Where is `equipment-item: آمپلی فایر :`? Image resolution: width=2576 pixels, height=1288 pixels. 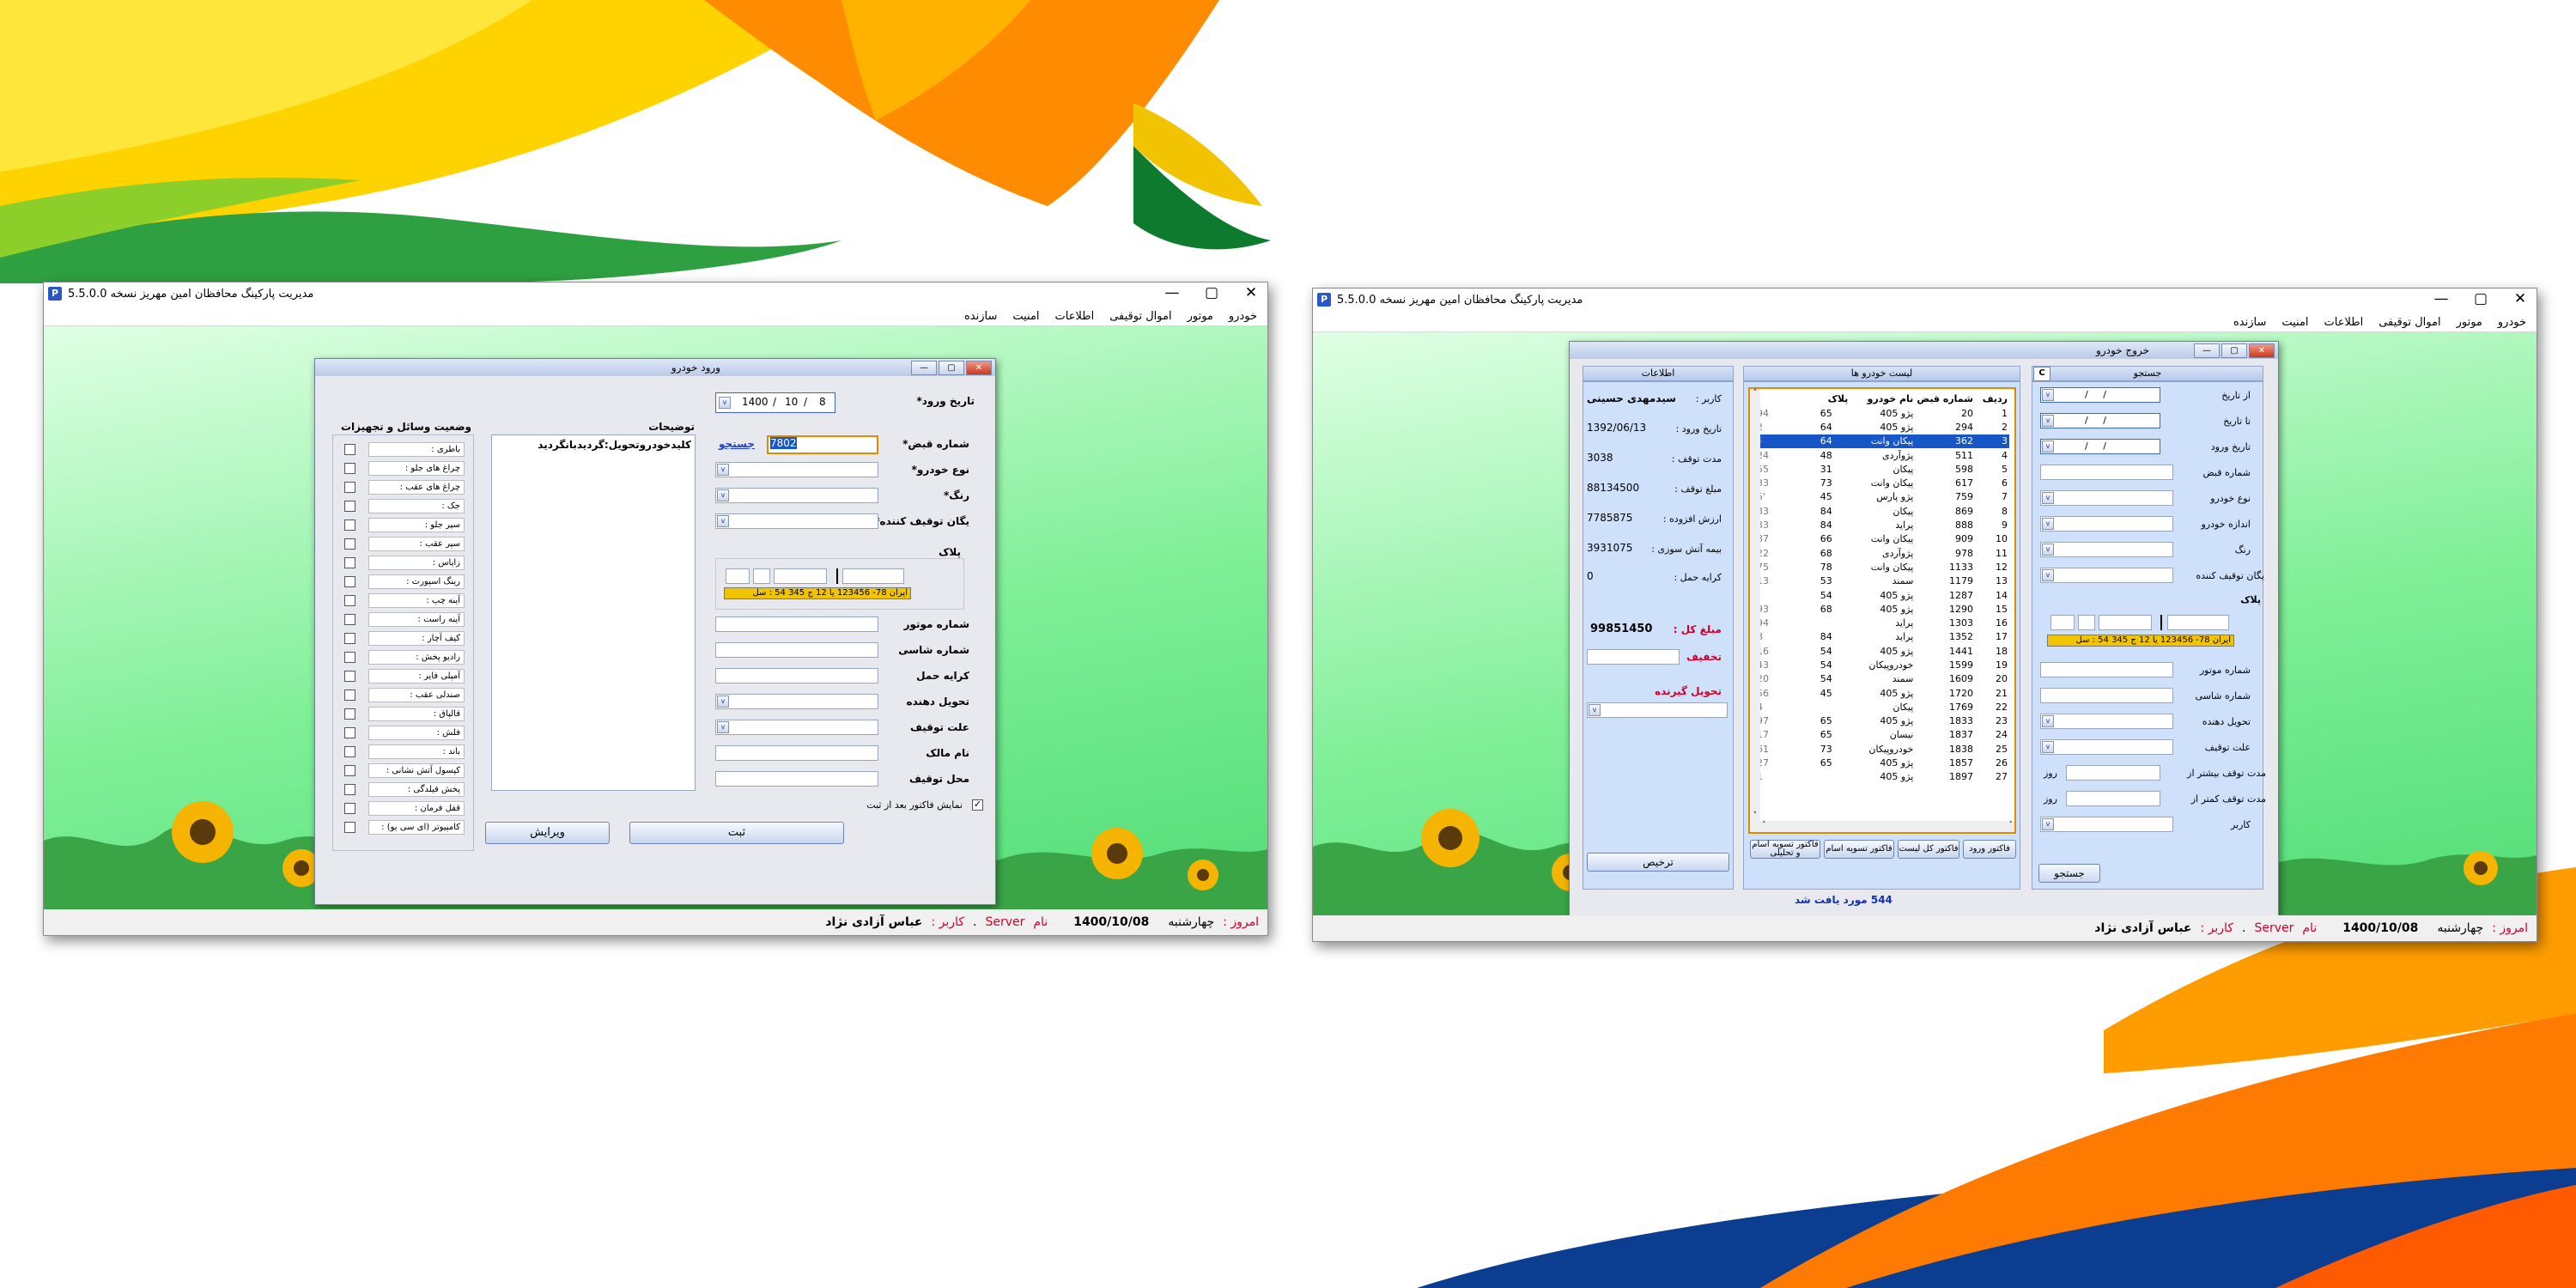
equipment-item: آمپلی فایر : is located at coordinates (404, 676).